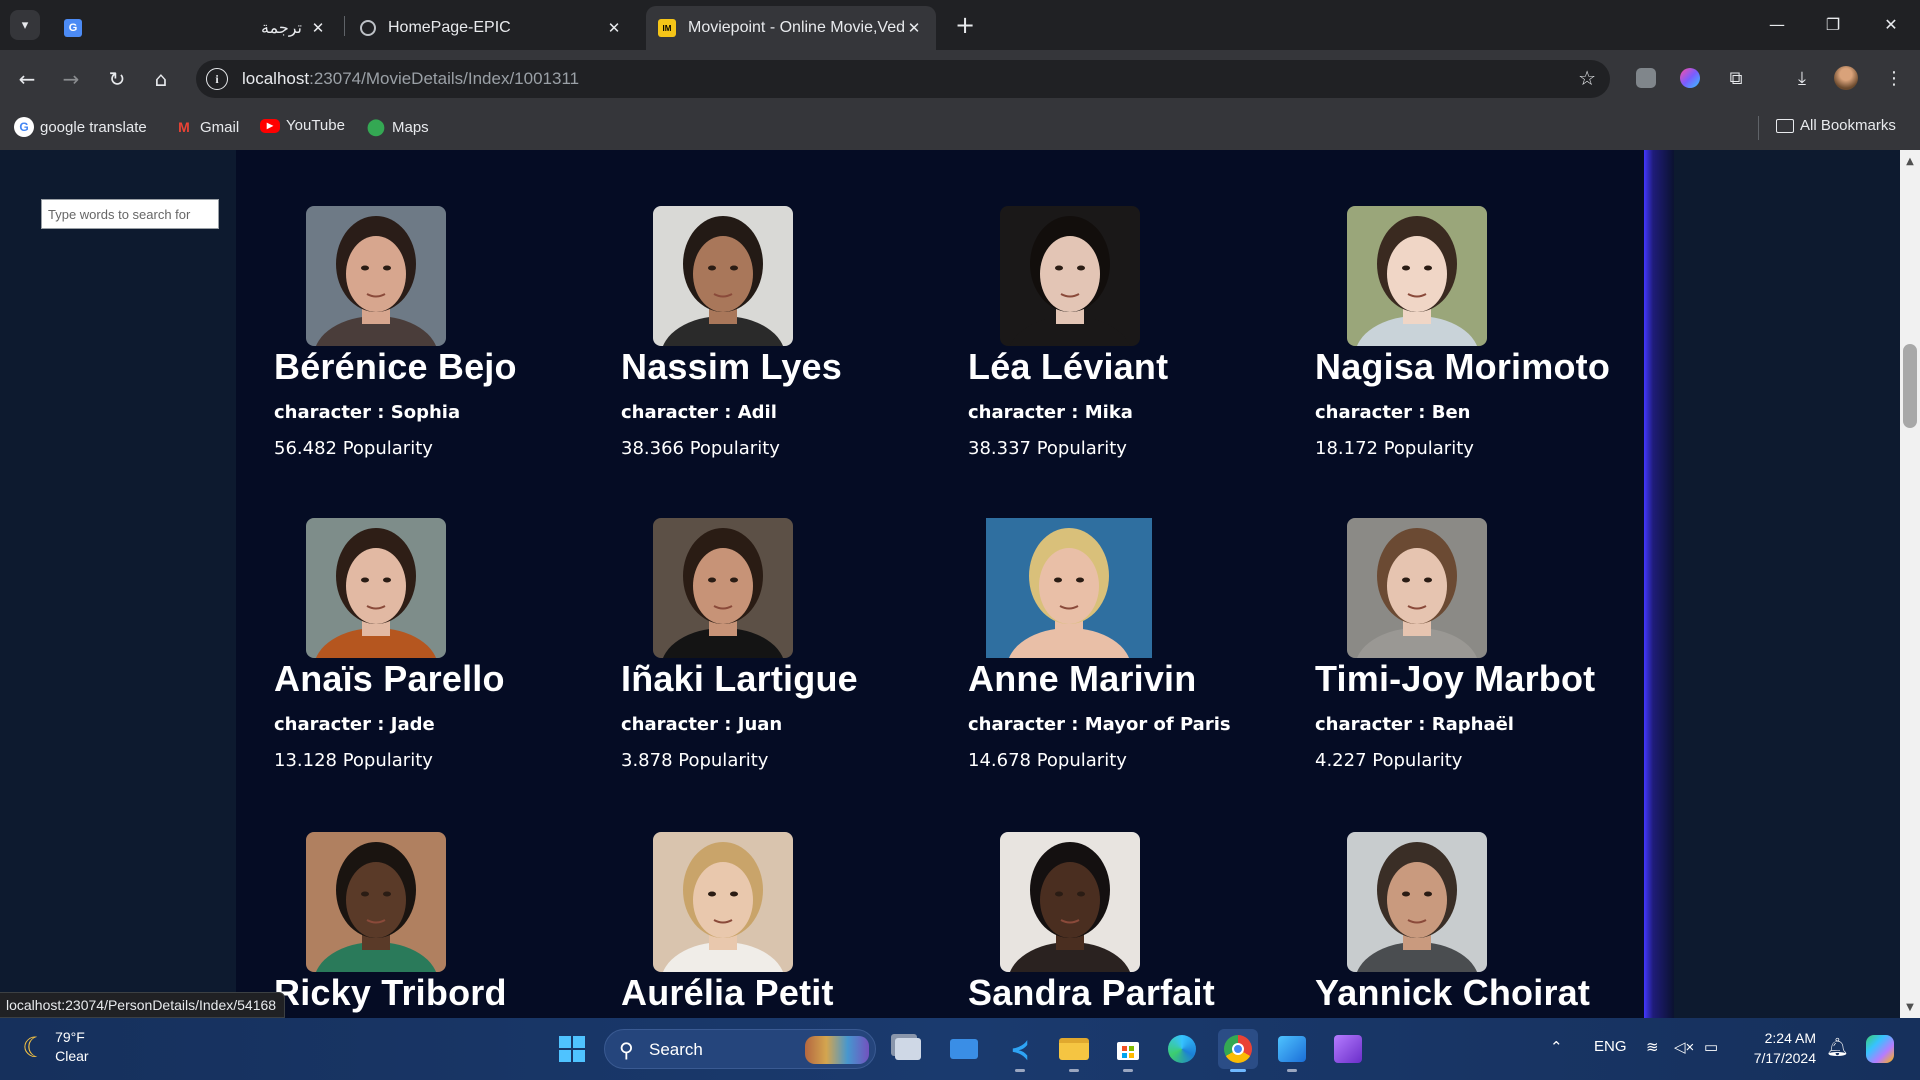  What do you see at coordinates (908, 1049) in the screenshot?
I see `task-view-icon` at bounding box center [908, 1049].